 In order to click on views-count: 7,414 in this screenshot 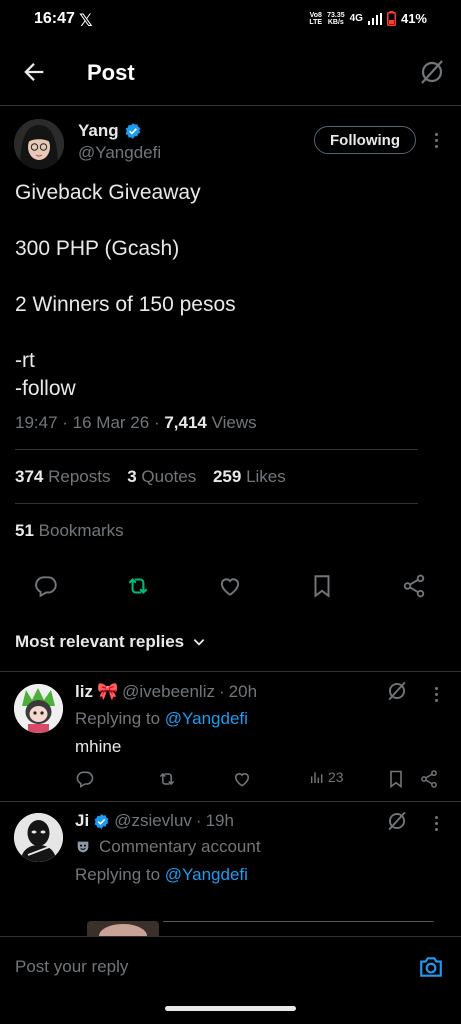, I will do `click(185, 422)`.